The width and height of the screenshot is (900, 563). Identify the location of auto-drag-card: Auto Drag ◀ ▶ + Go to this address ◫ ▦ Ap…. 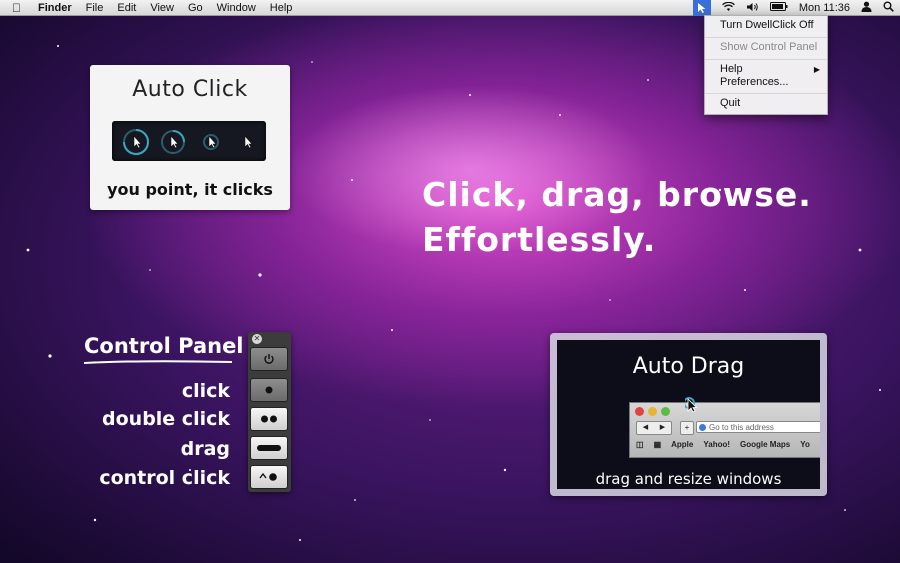
(688, 414).